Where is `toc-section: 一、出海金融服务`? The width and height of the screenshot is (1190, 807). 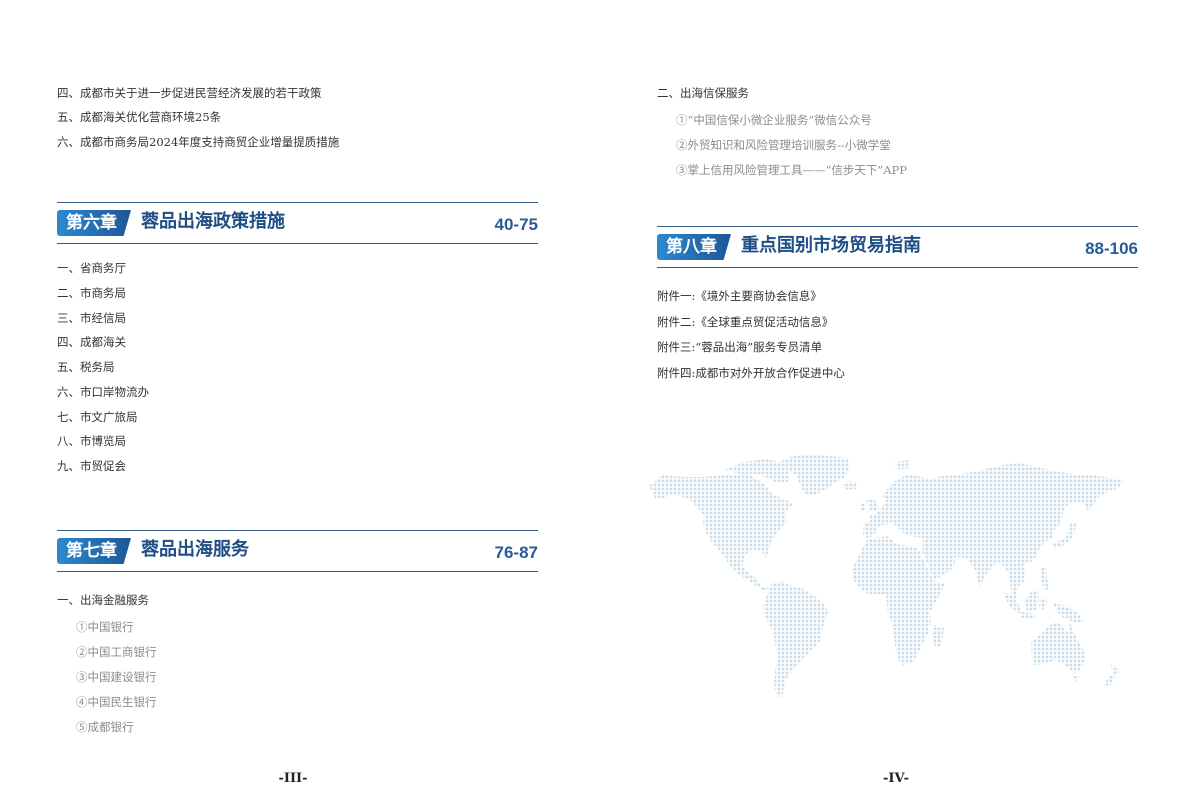
toc-section: 一、出海金融服务 is located at coordinates (103, 600).